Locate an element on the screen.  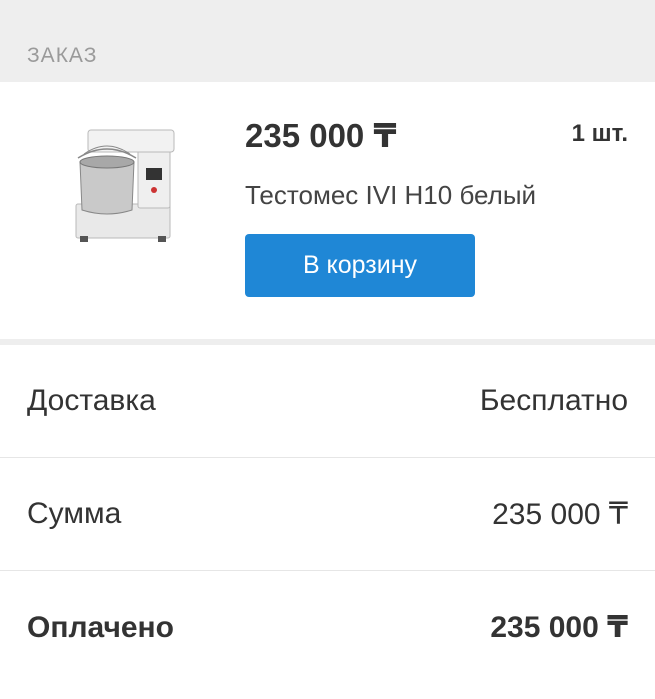
dough-mixer-image is located at coordinates (127, 189).